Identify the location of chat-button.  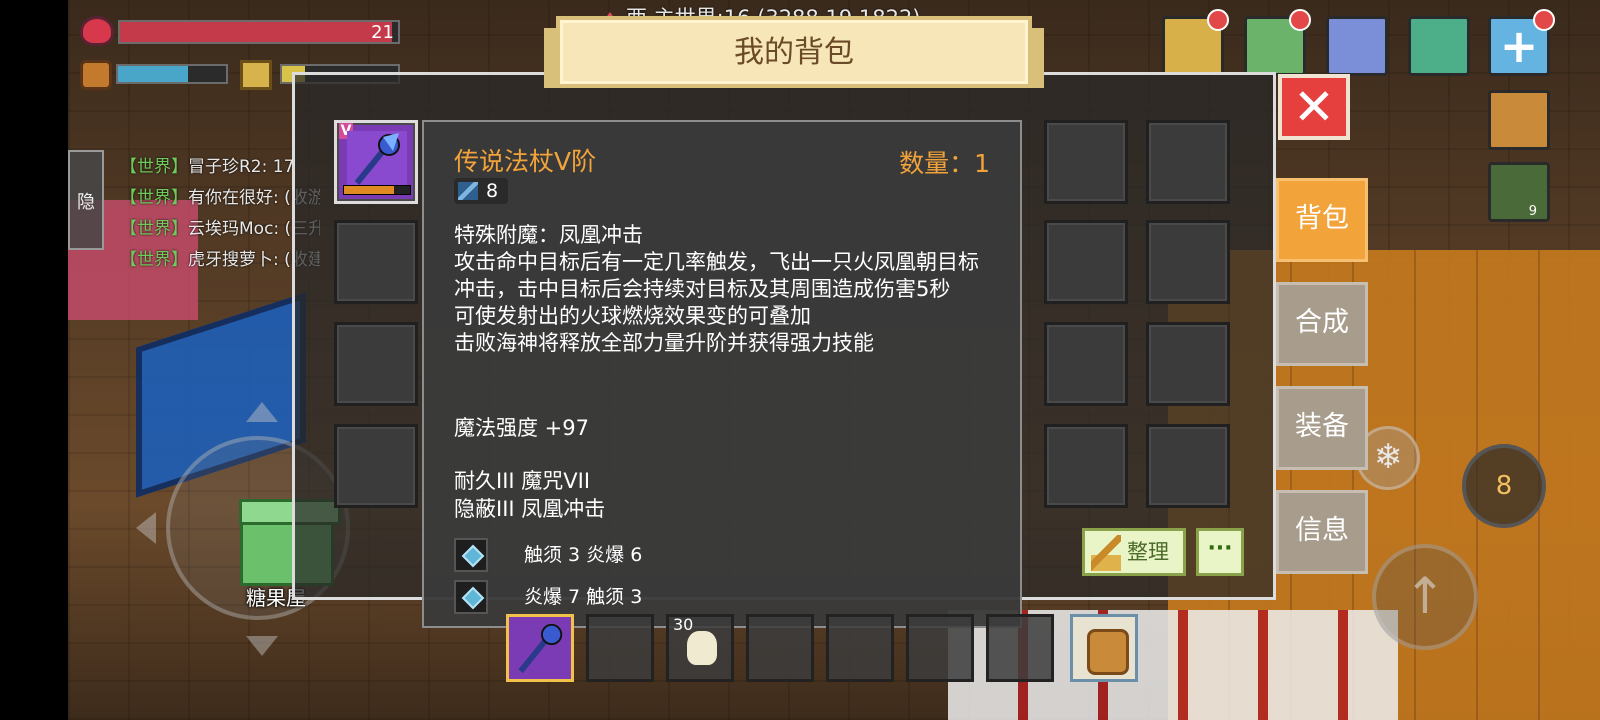
(1357, 46).